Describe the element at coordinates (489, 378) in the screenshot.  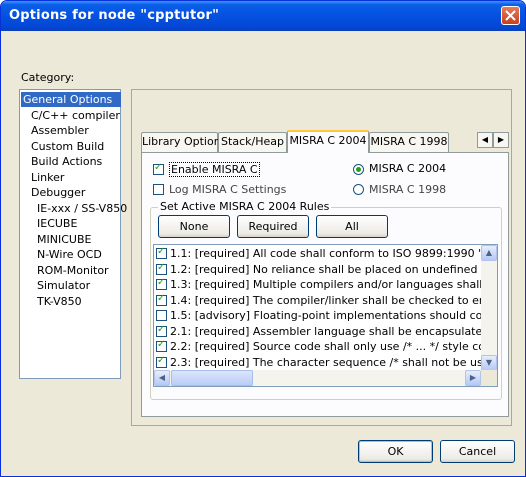
I see `scroll-corner` at that location.